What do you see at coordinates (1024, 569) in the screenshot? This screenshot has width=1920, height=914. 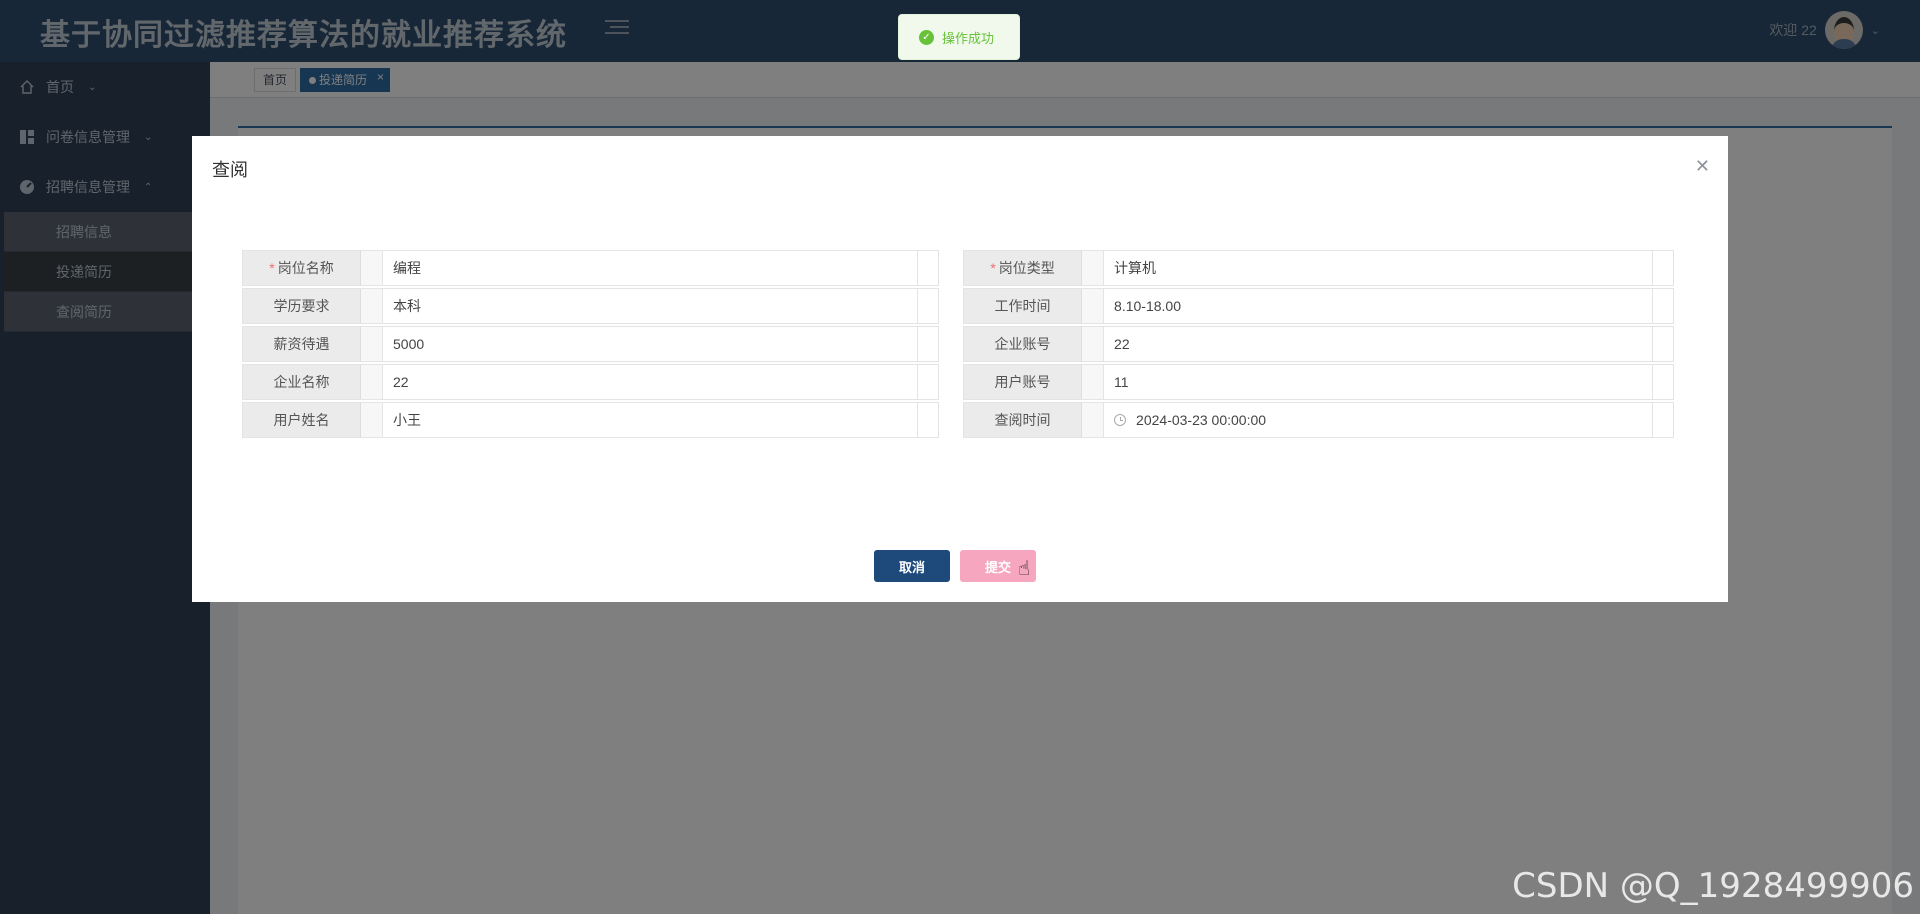 I see `hand-cursor-icon: ☝` at bounding box center [1024, 569].